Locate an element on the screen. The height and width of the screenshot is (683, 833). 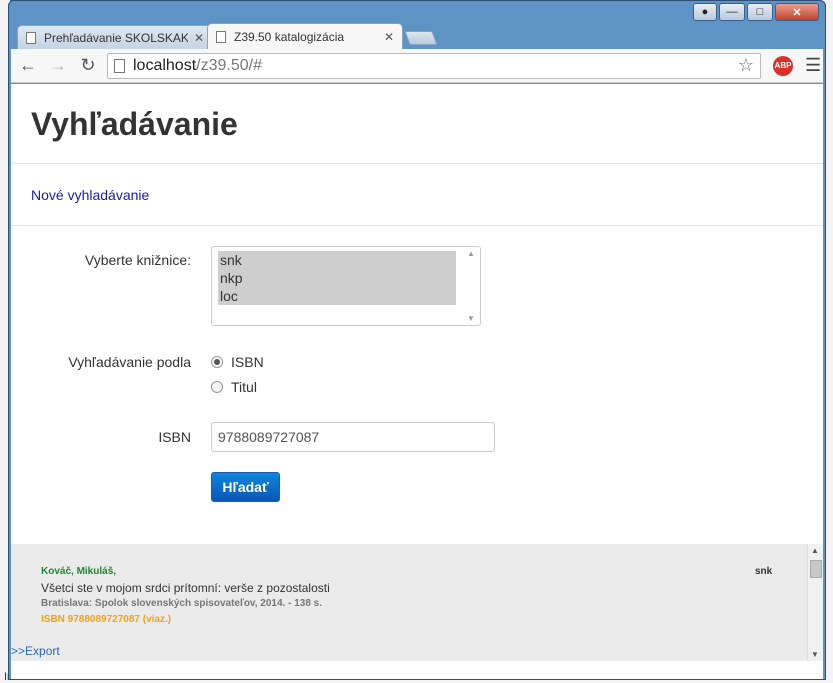
address-bar: localhost/z39.50/# ☆ is located at coordinates (434, 65).